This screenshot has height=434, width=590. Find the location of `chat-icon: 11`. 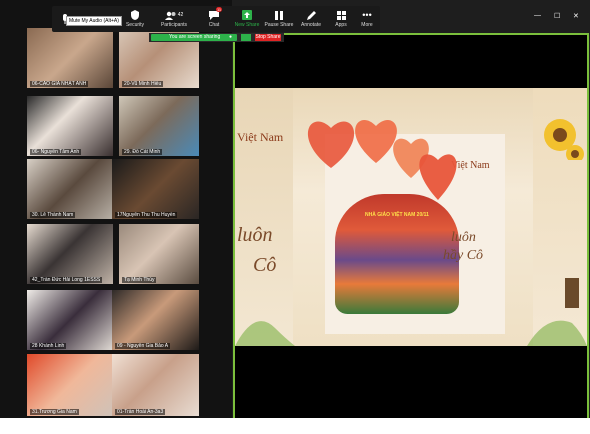

chat-icon: 11 is located at coordinates (215, 13).